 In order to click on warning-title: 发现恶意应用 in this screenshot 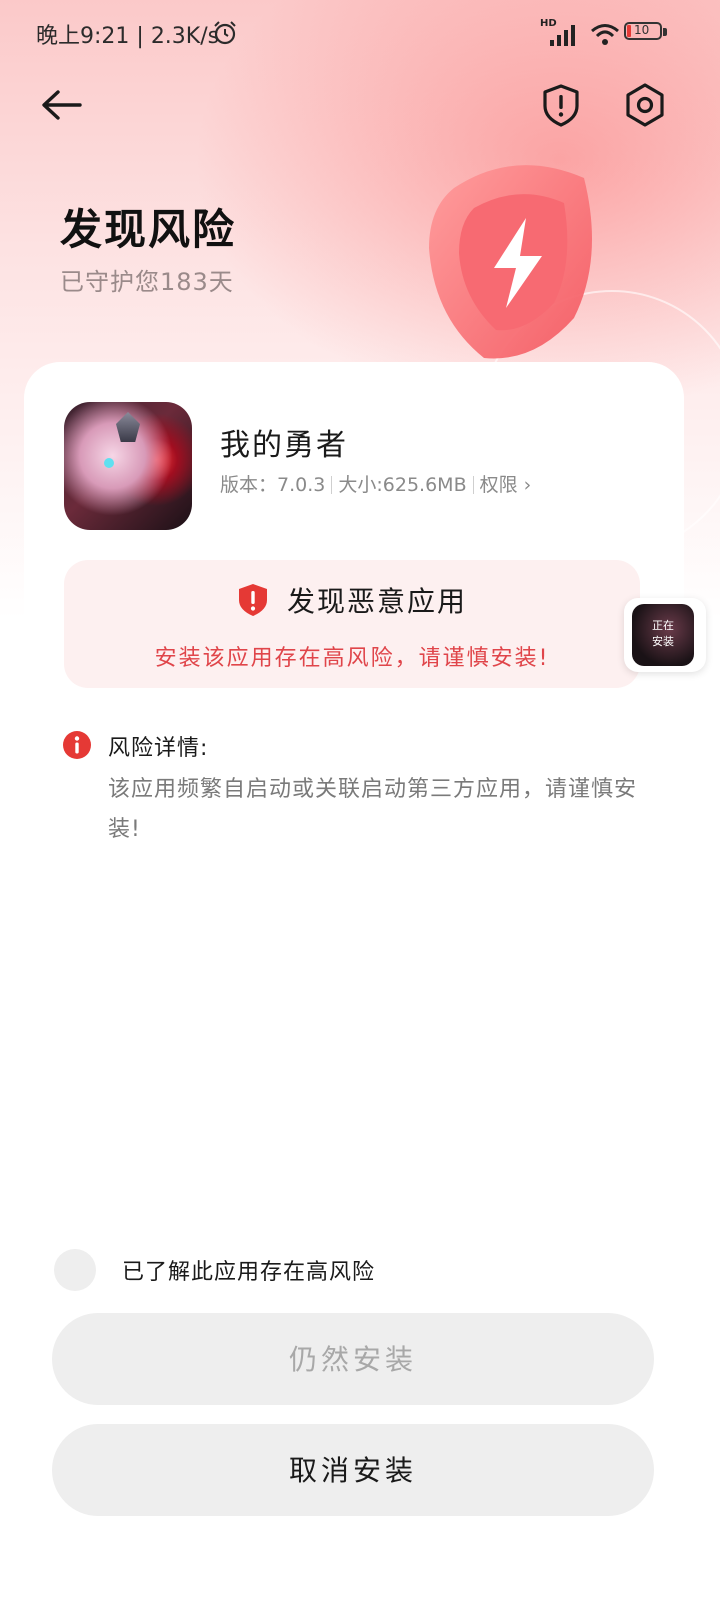, I will do `click(376, 601)`.